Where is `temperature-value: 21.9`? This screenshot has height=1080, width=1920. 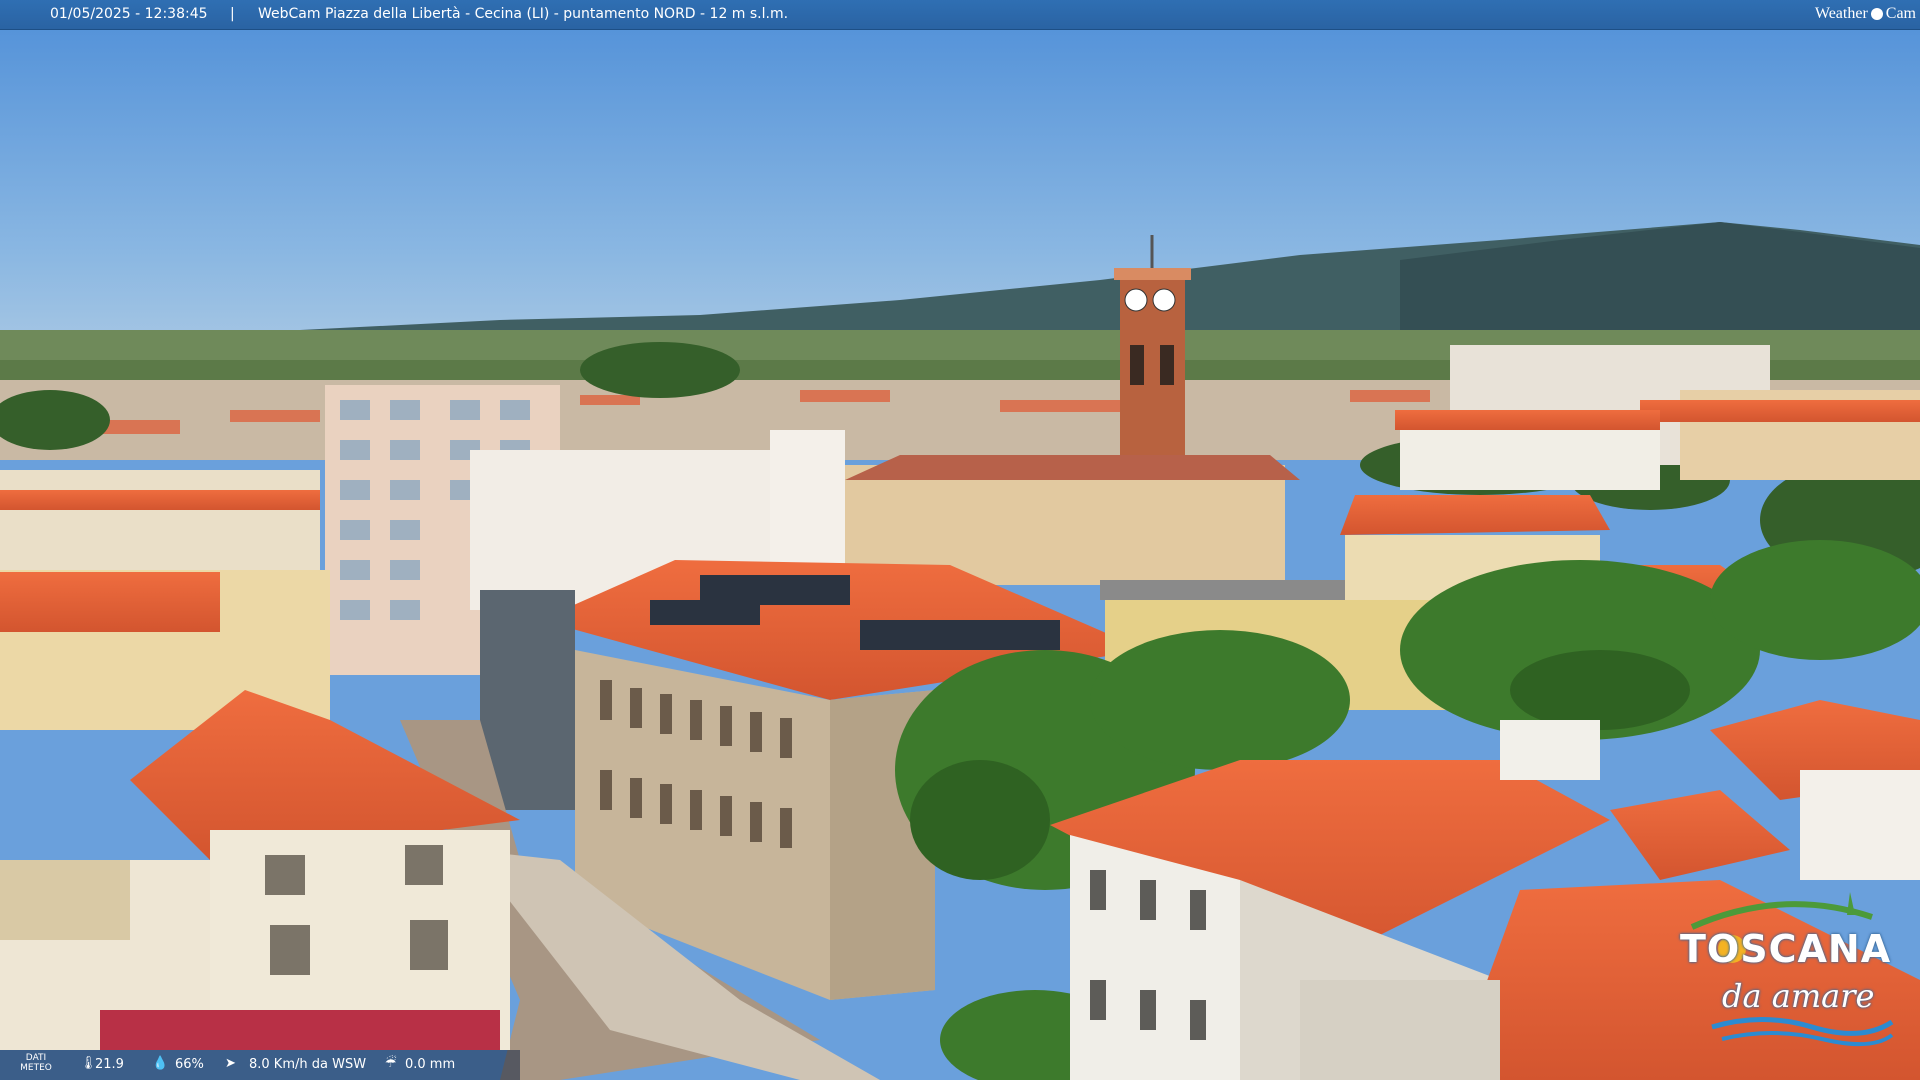 temperature-value: 21.9 is located at coordinates (109, 1064).